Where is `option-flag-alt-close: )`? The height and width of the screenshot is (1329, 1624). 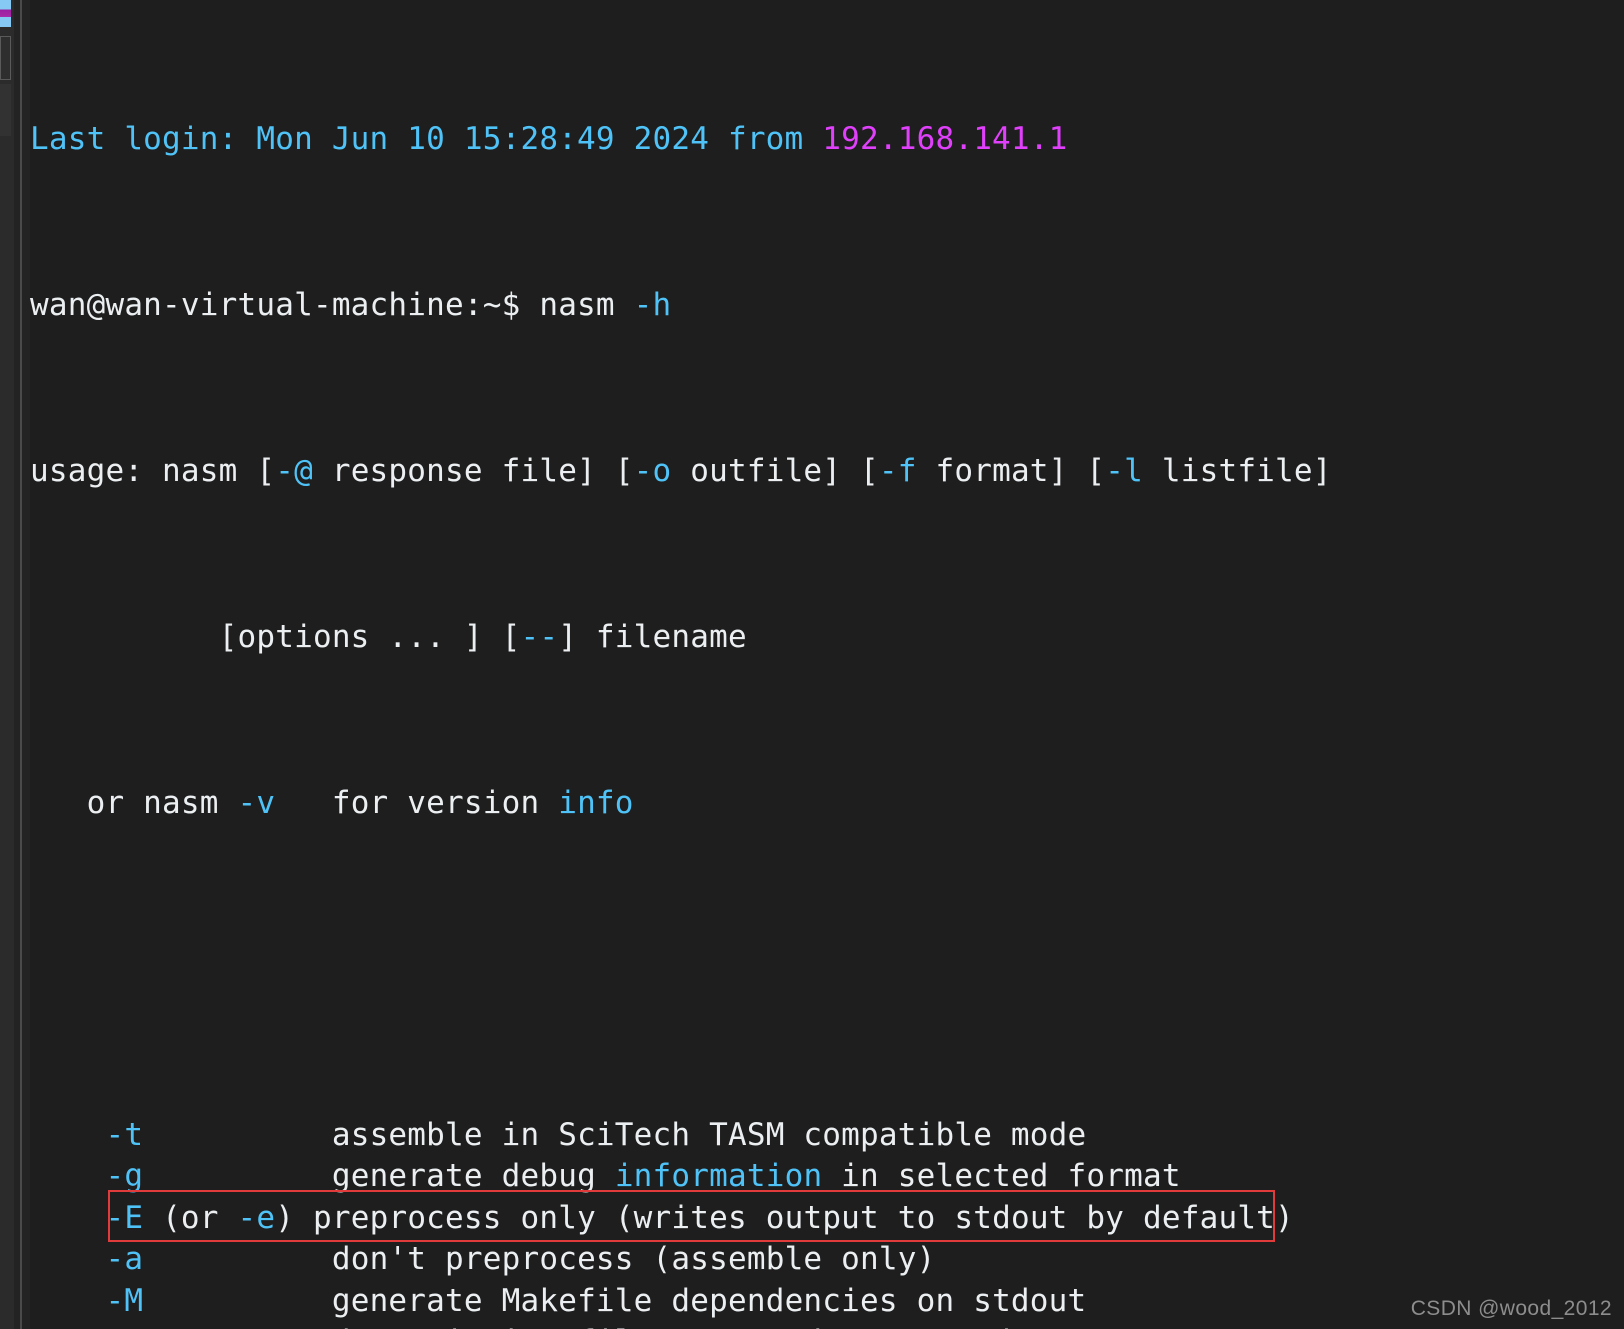
option-flag-alt-close: ) is located at coordinates (294, 1217).